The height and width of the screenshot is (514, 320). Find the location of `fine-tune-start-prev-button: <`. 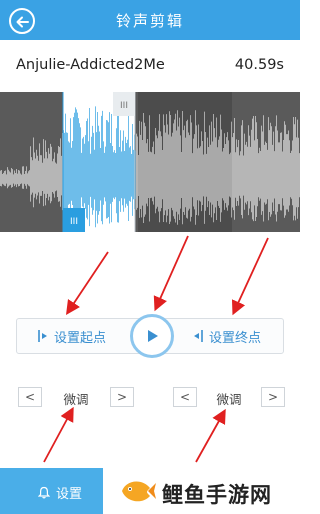

fine-tune-start-prev-button: < is located at coordinates (30, 397).